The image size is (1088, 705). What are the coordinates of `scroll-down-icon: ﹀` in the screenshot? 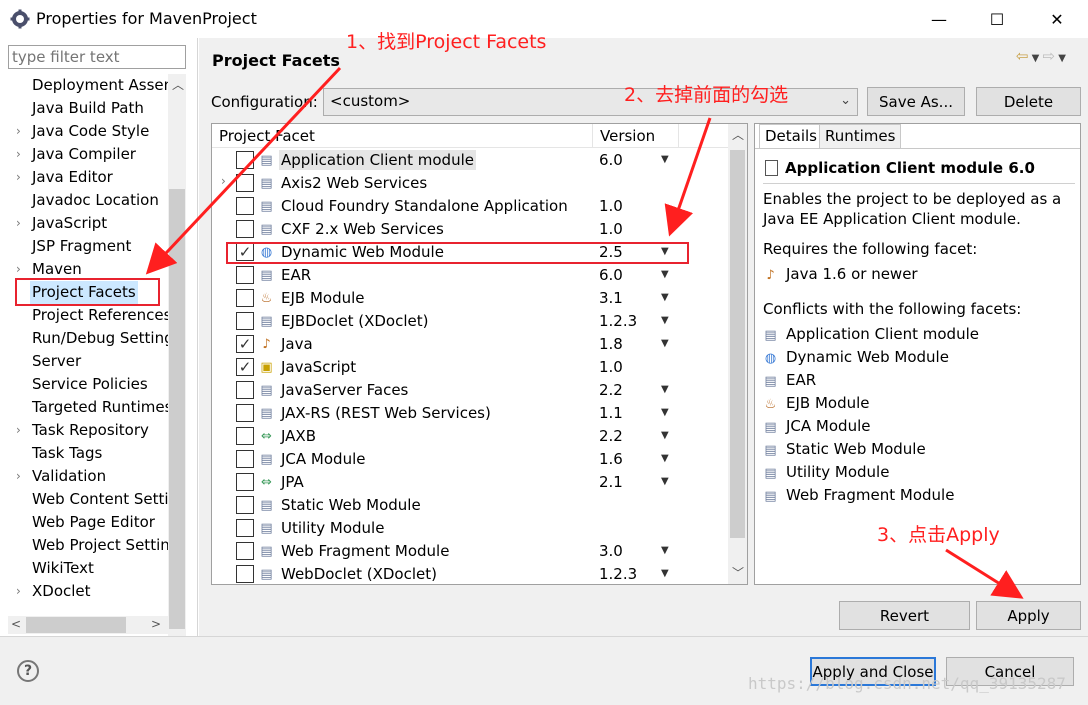 It's located at (738, 572).